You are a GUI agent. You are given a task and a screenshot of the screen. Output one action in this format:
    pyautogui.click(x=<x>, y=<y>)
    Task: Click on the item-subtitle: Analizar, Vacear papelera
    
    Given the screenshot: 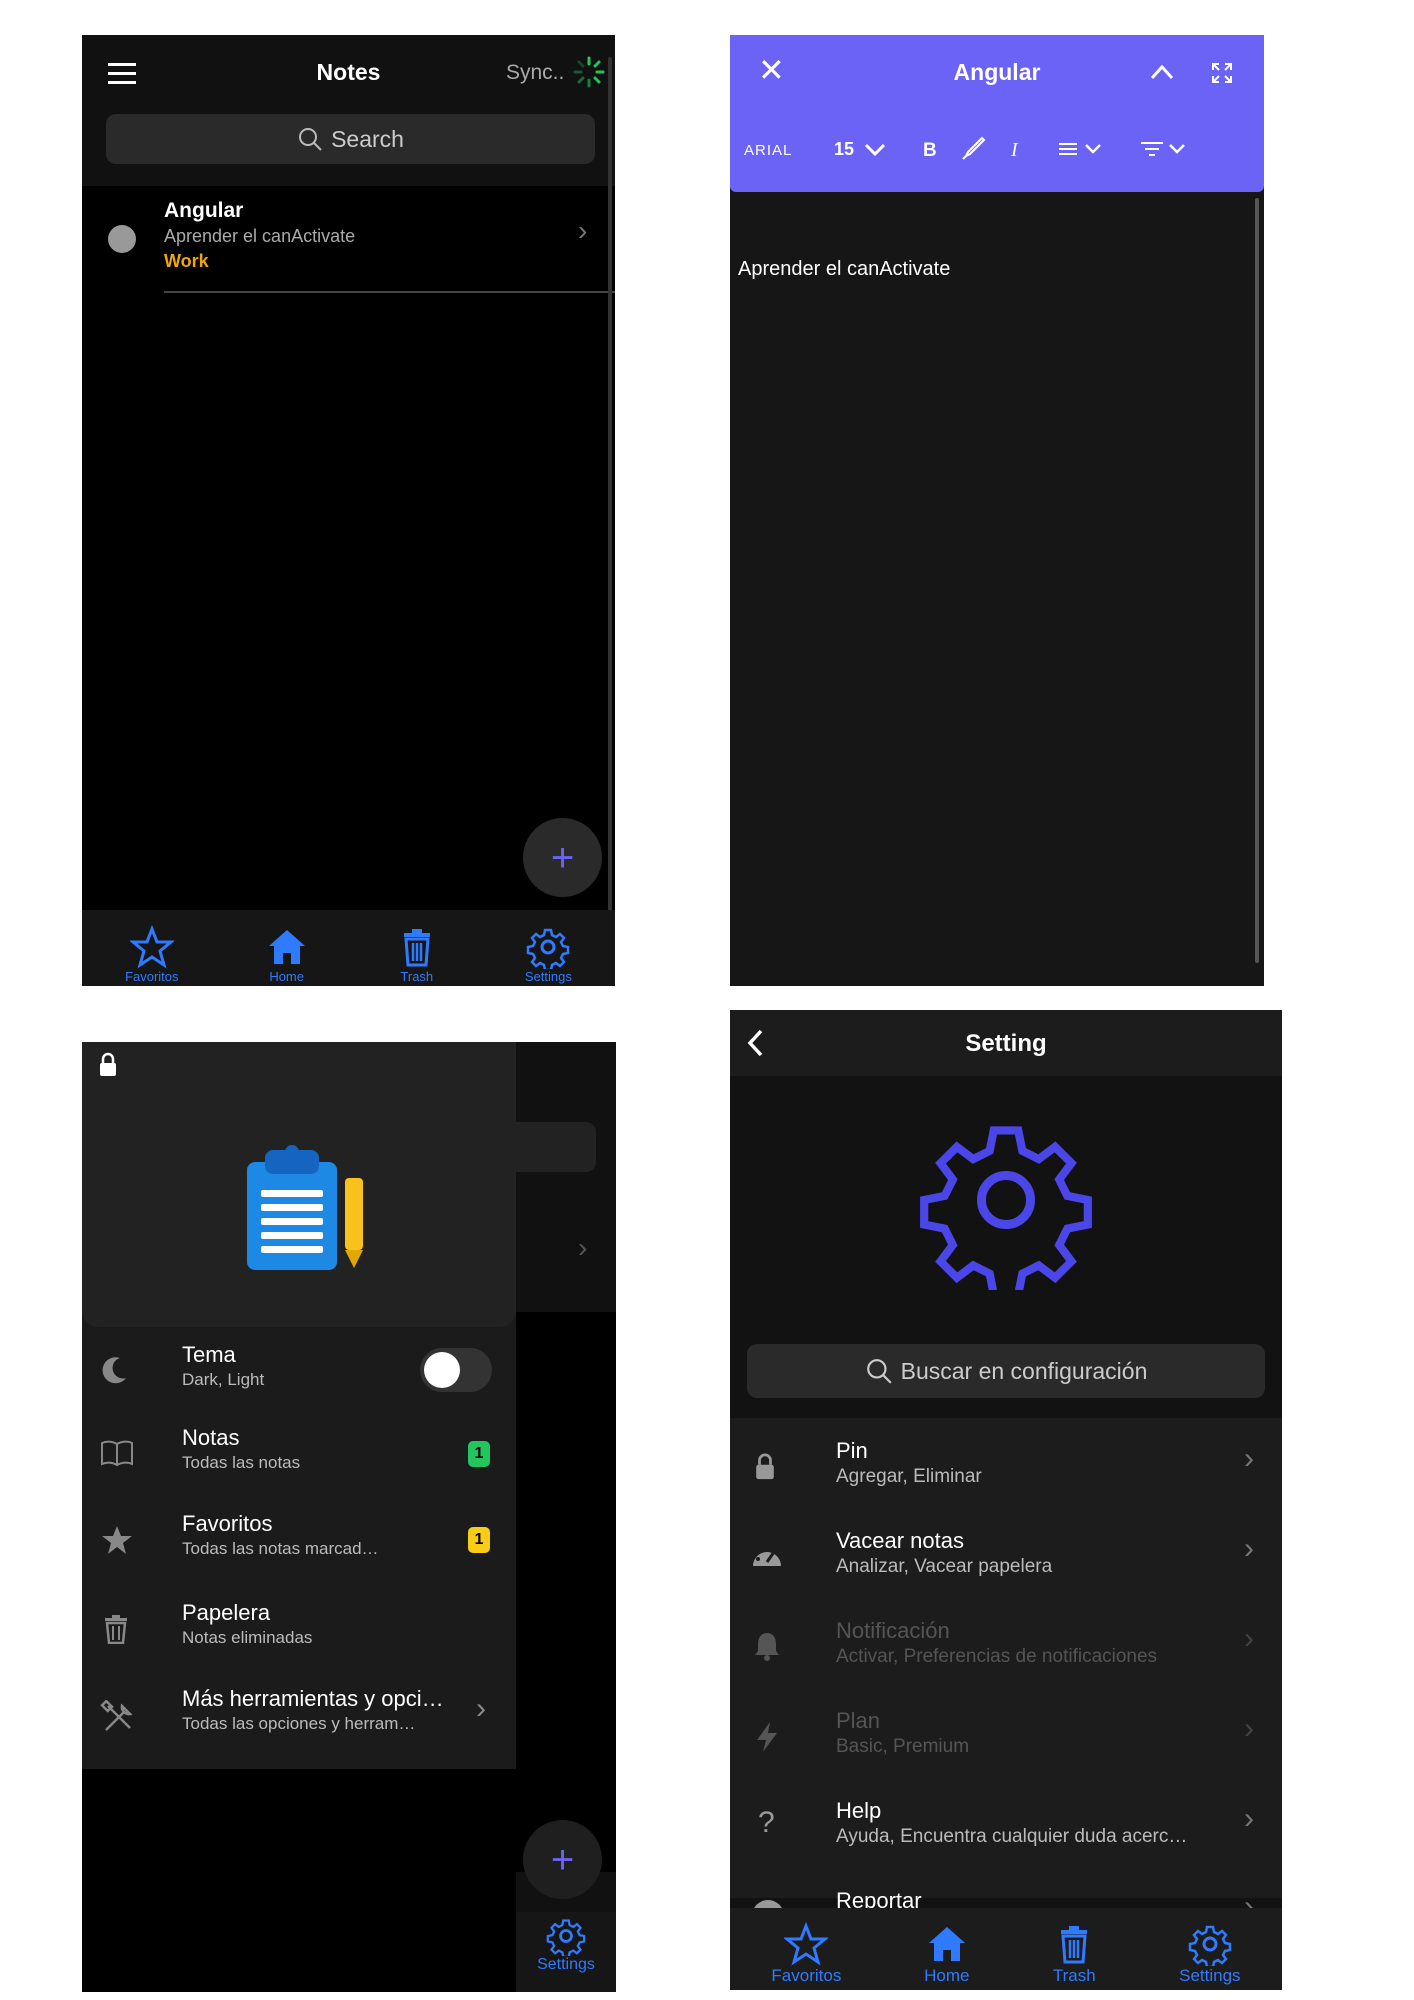 What is the action you would take?
    pyautogui.click(x=944, y=1566)
    